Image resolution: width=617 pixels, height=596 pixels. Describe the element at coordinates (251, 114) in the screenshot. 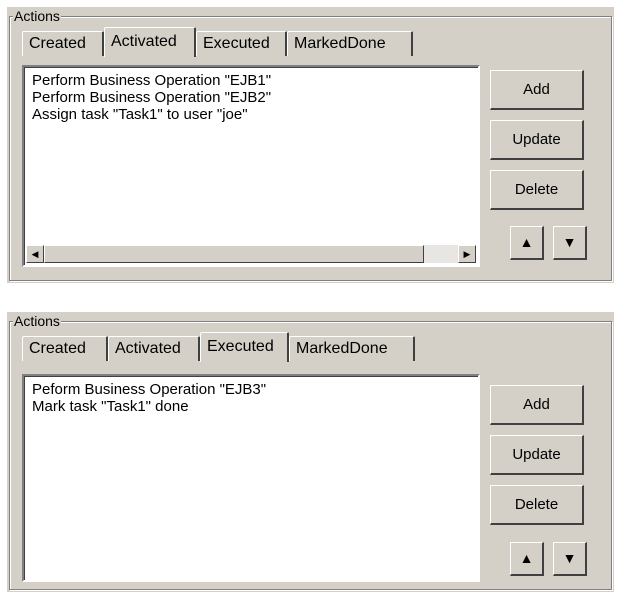

I see `list-item: Assign task "Task1" to user "joe"` at that location.